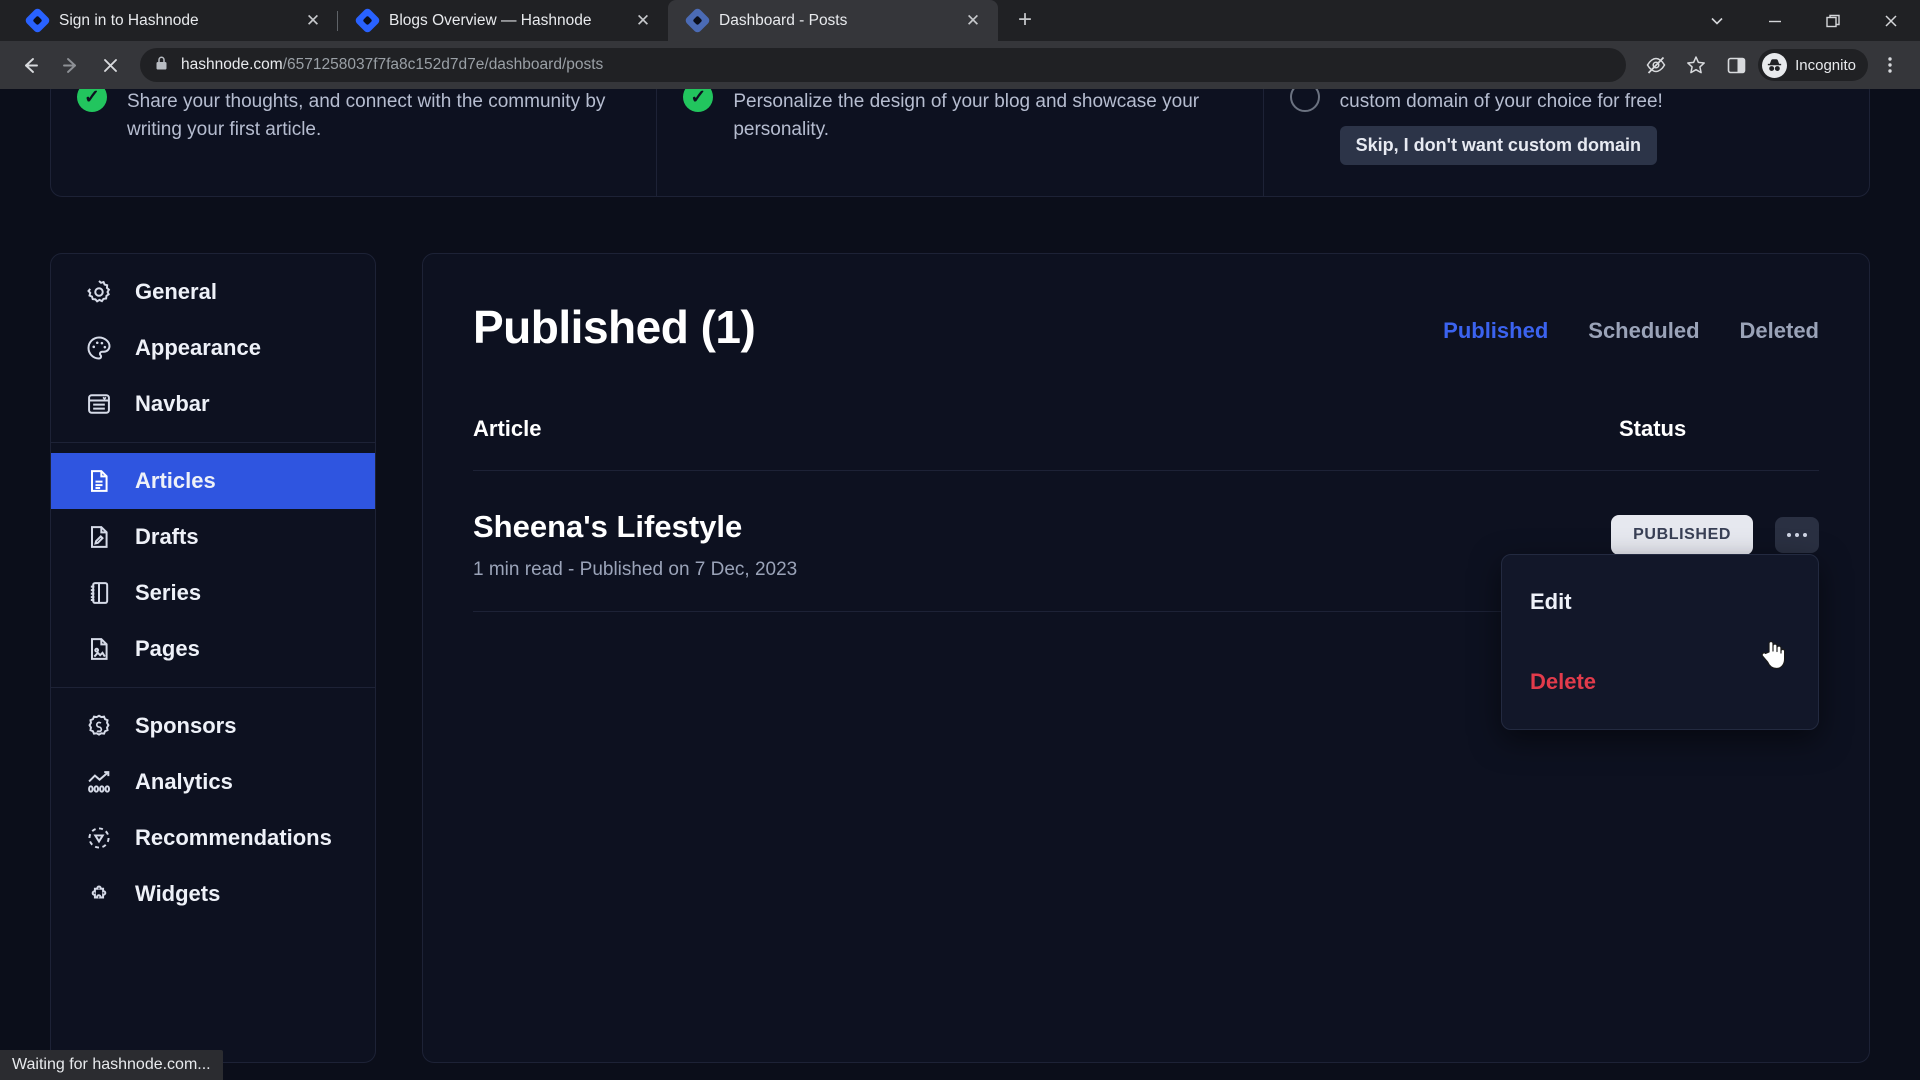  I want to click on back-icon, so click(30, 65).